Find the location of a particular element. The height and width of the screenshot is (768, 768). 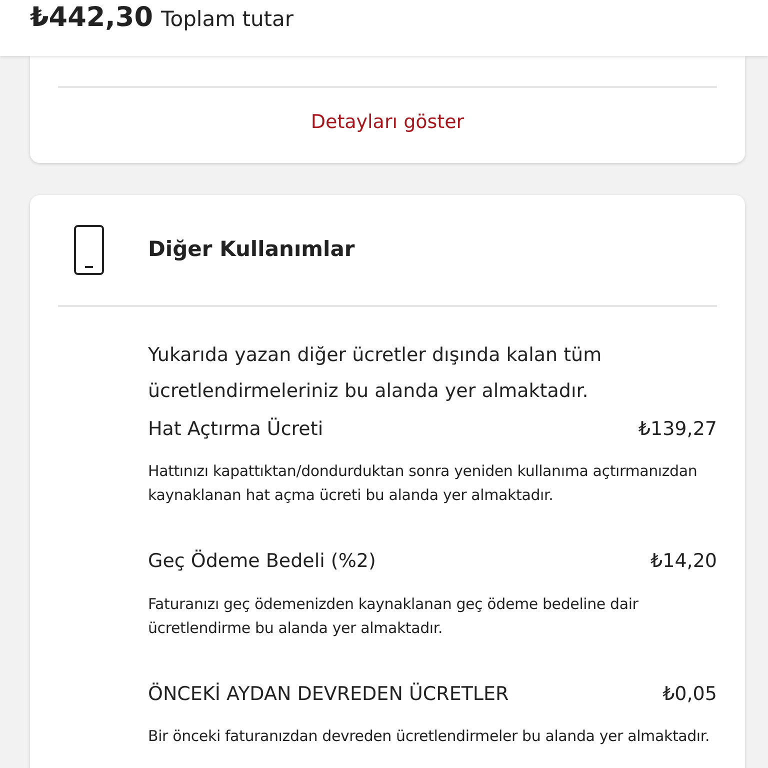

section-description: Yukarıda yazan diğer ücretler dışında kalan tüm ücretlendirmeleriniz bu alanda yer almaktadır. is located at coordinates (375, 373).